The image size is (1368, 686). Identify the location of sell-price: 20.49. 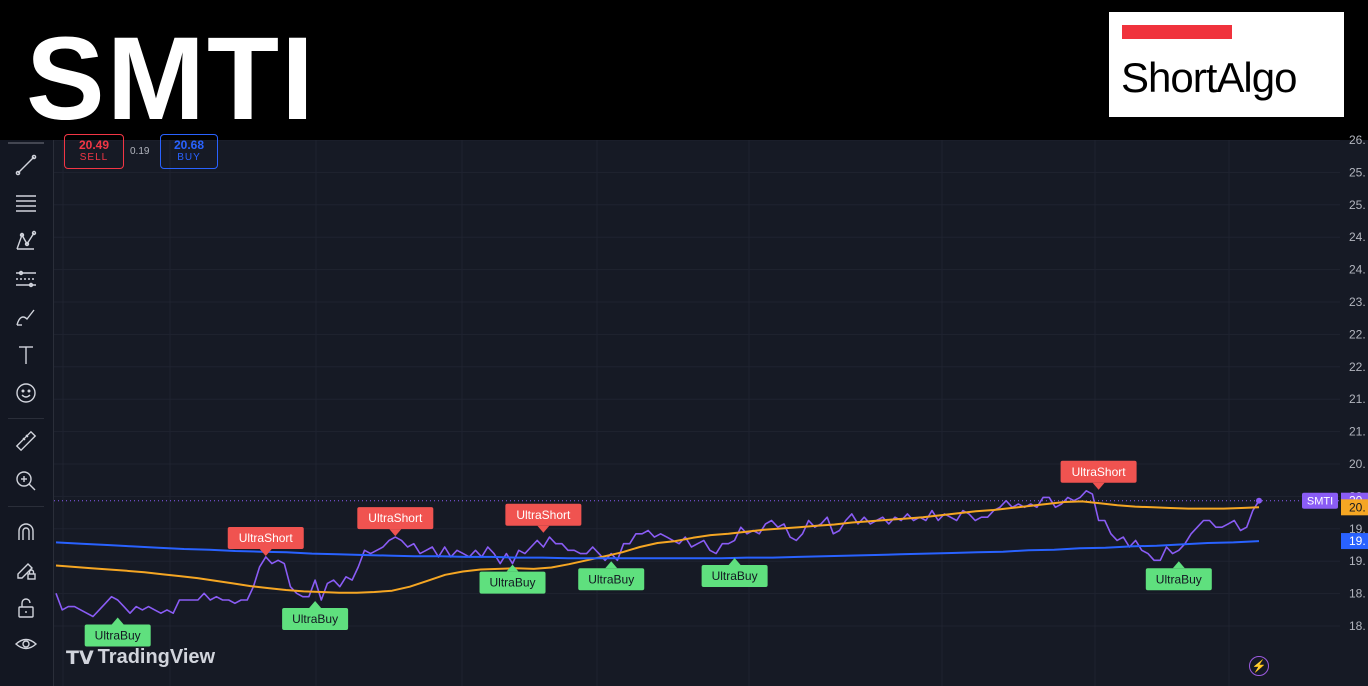
(94, 145).